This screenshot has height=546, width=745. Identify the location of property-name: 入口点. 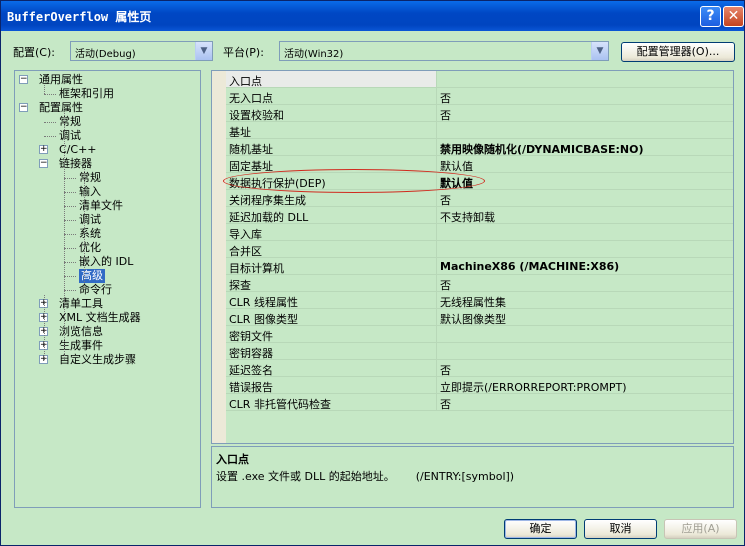
(245, 81).